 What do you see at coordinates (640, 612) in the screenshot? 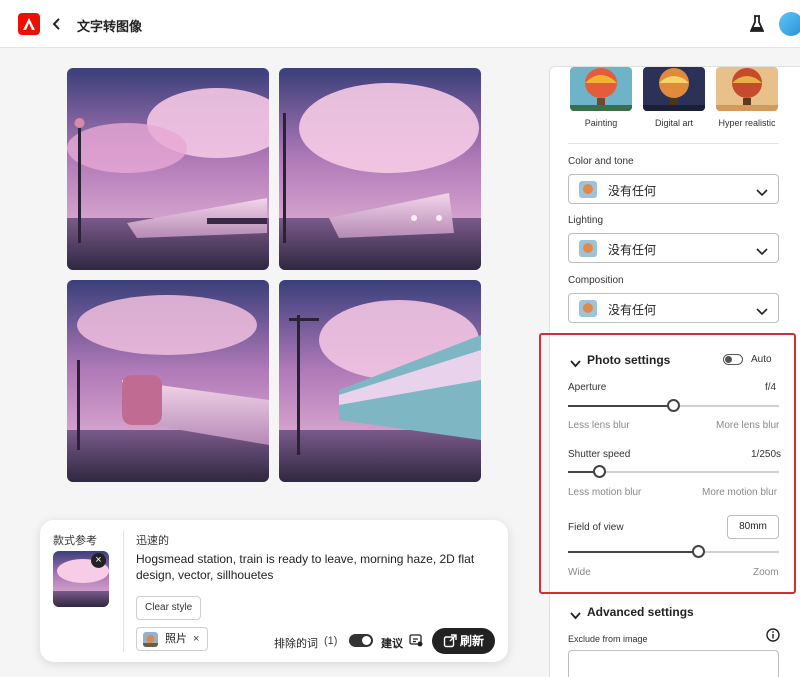
I see `advanced-settings-title: Advanced settings` at bounding box center [640, 612].